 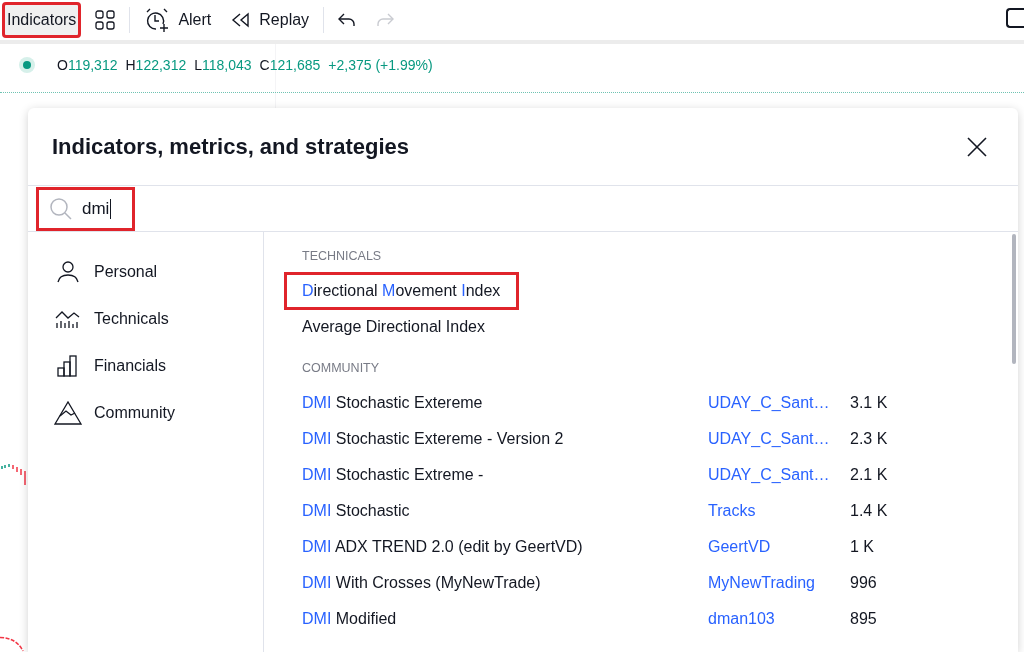 I want to click on author-link: Tracks, so click(x=779, y=511).